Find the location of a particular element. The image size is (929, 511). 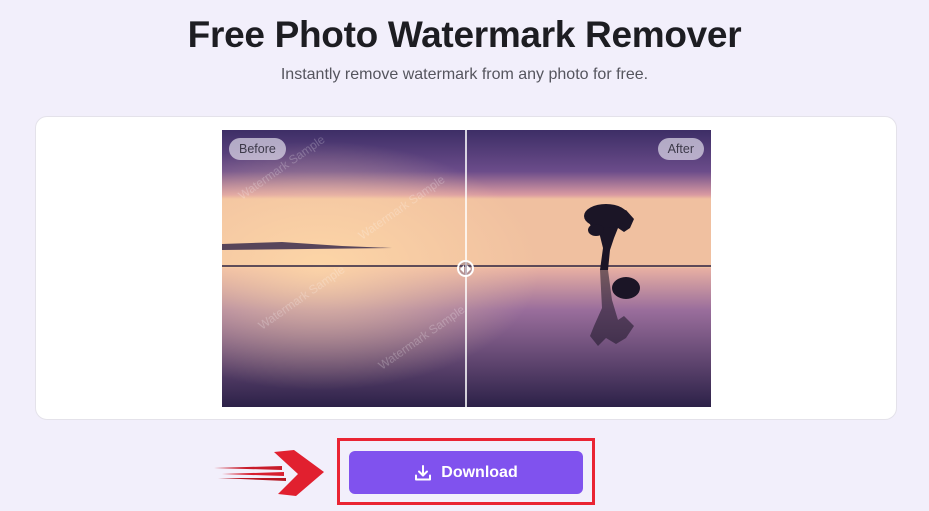

before-label: Before is located at coordinates (257, 149).